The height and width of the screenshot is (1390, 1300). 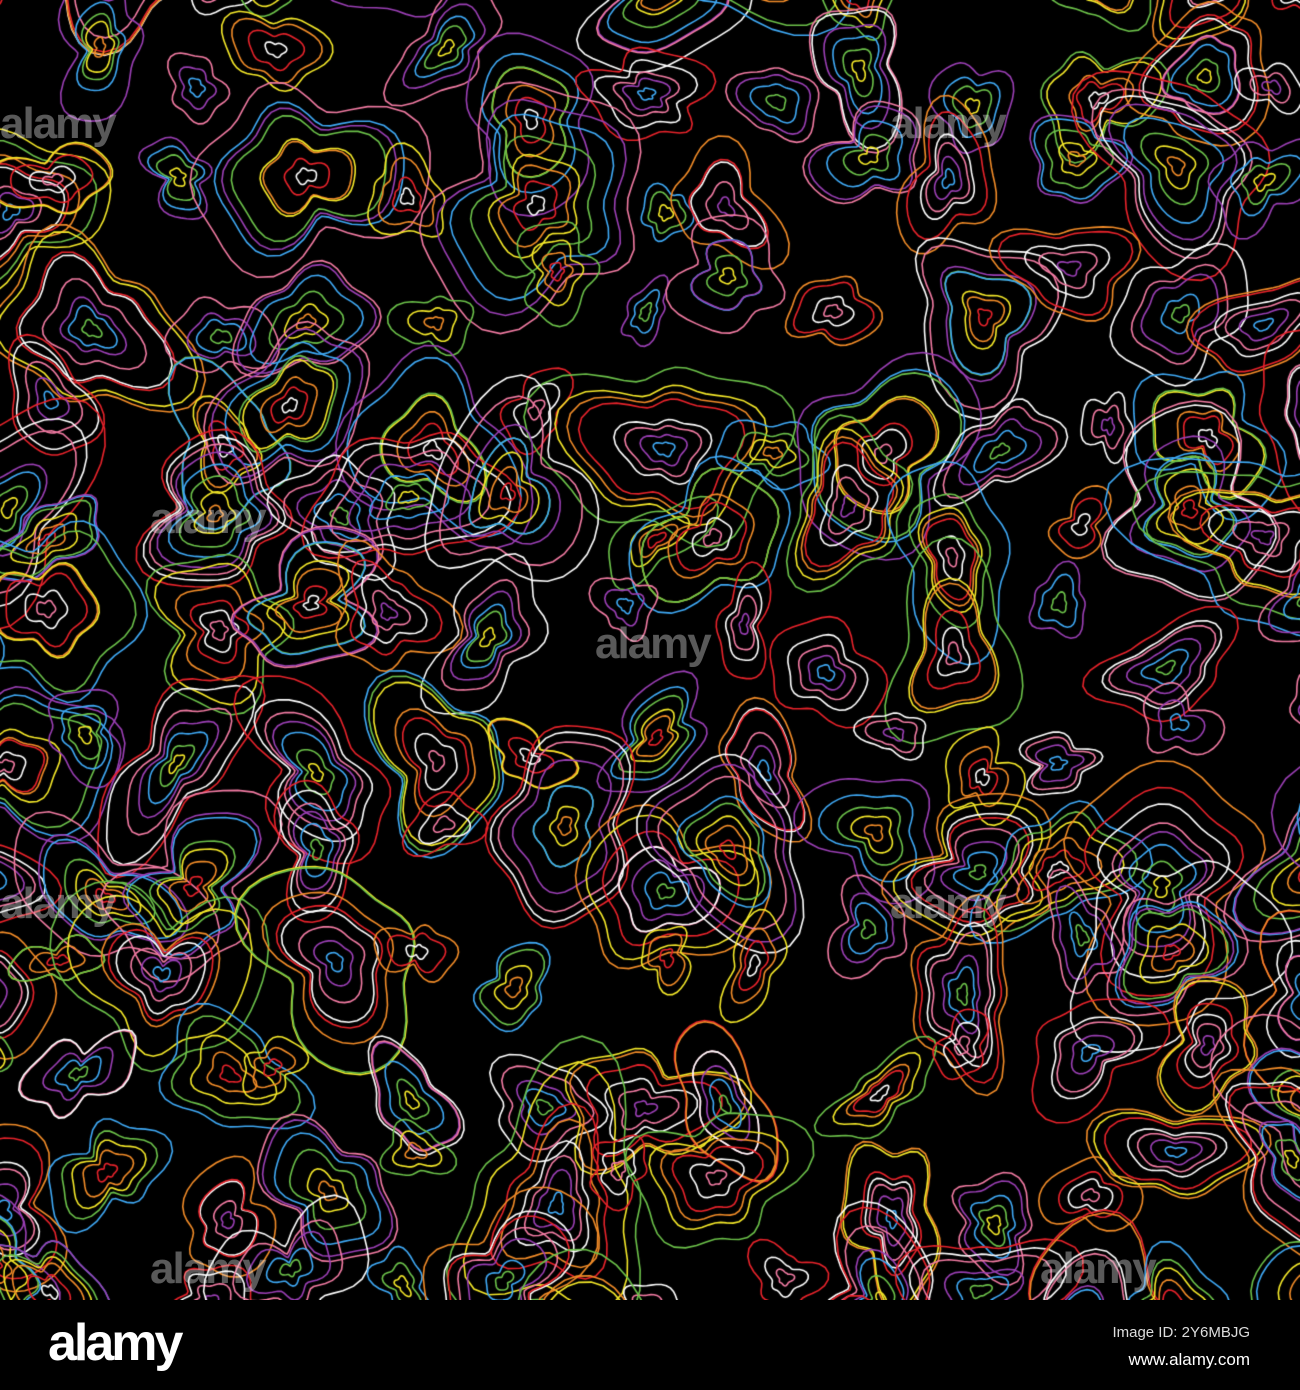 What do you see at coordinates (1189, 1360) in the screenshot?
I see `site-url: www.alamy.com` at bounding box center [1189, 1360].